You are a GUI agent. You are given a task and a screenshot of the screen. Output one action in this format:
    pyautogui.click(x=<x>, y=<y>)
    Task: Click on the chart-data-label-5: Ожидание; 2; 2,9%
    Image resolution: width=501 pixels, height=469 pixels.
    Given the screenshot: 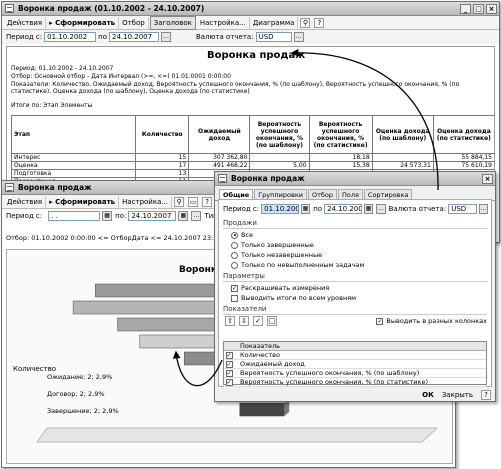 What is the action you would take?
    pyautogui.click(x=79, y=377)
    